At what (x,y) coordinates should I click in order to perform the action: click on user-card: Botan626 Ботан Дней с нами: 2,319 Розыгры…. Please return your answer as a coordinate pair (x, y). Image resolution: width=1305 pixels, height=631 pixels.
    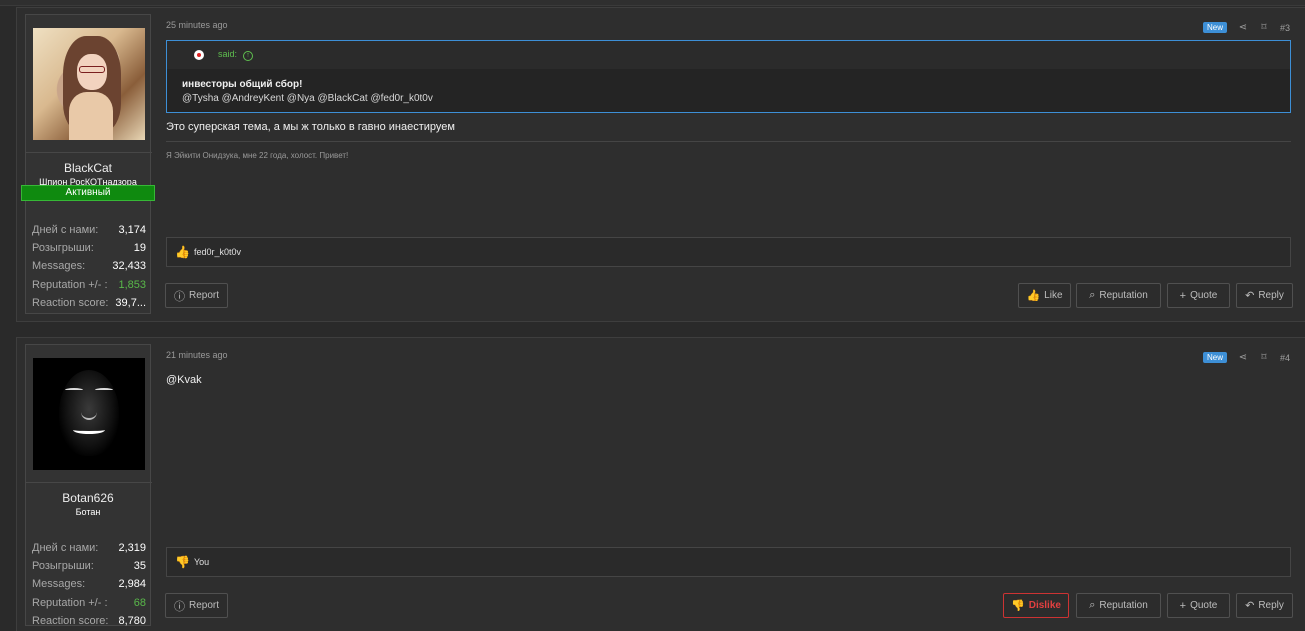
    Looking at the image, I should click on (88, 485).